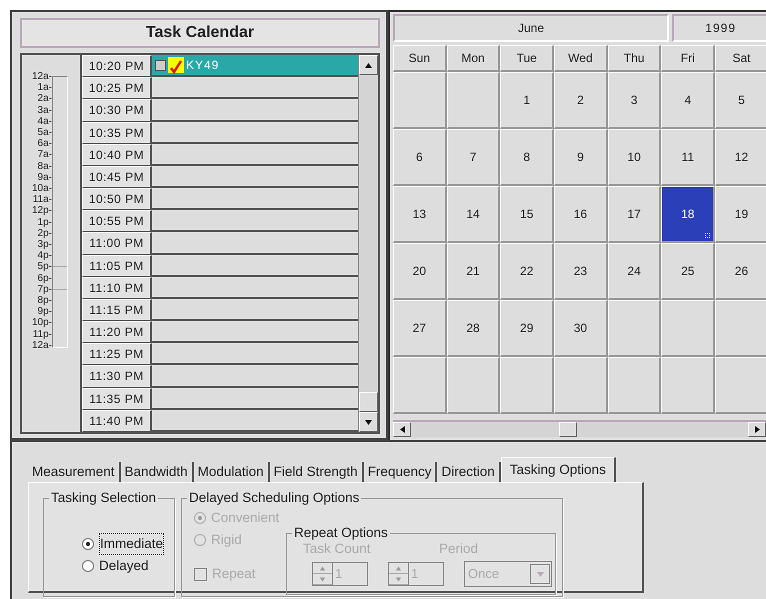  What do you see at coordinates (117, 88) in the screenshot?
I see `time-slot-button: 10:25 PM` at bounding box center [117, 88].